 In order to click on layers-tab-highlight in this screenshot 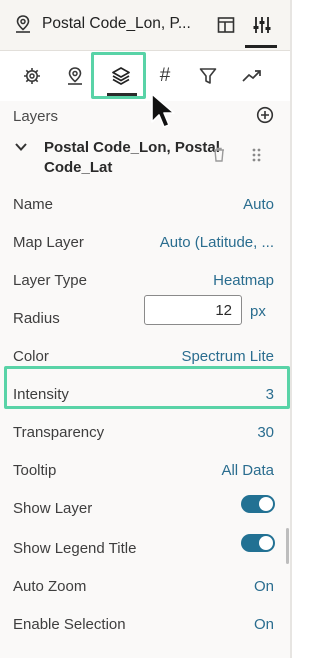, I will do `click(118, 75)`.